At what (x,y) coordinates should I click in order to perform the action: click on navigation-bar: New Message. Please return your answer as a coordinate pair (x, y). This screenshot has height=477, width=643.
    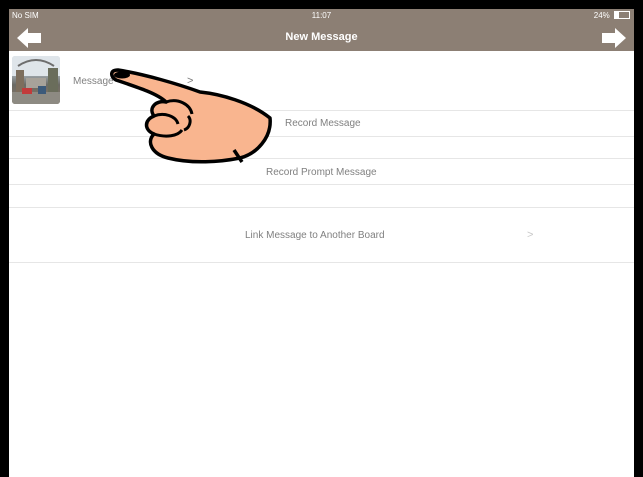
    Looking at the image, I should click on (321, 38).